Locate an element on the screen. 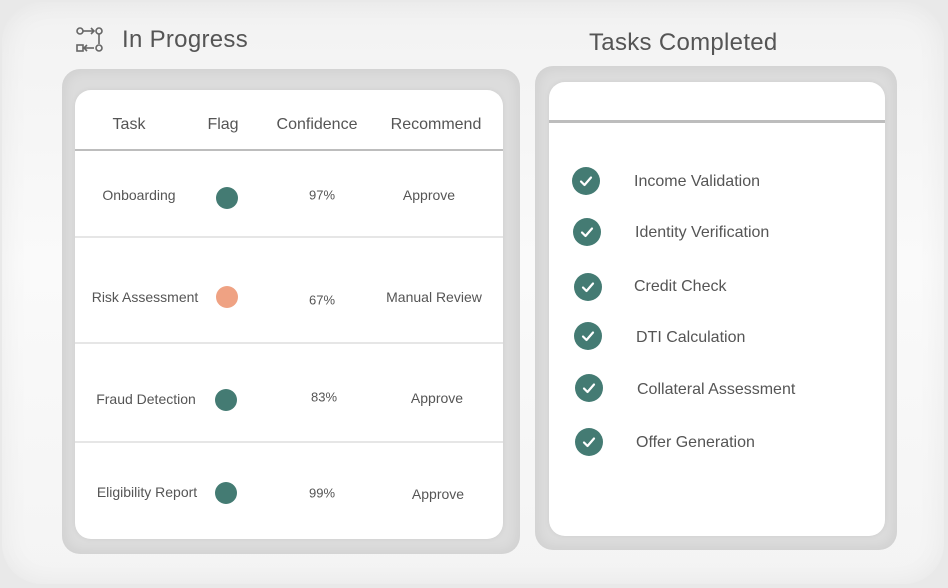 The width and height of the screenshot is (948, 588). table-header-divider is located at coordinates (289, 150).